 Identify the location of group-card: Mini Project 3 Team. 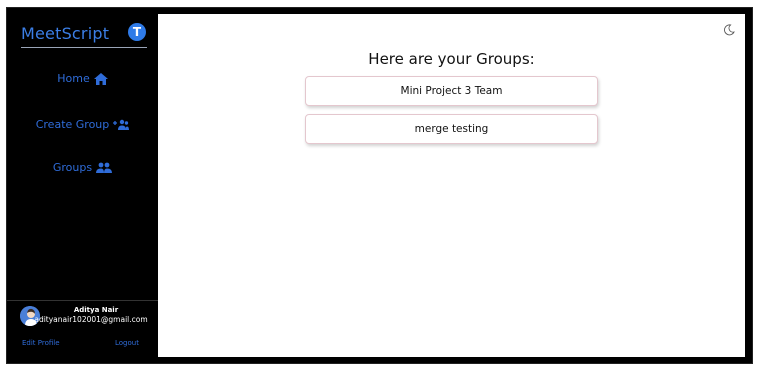
(451, 91).